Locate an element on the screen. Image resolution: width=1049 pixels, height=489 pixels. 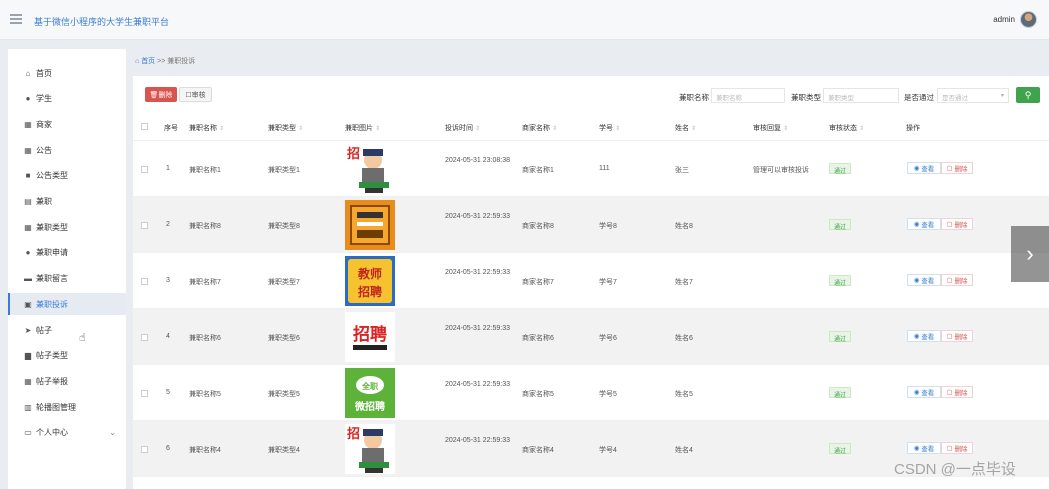
passed-filter-select: 是否通过 ▾ is located at coordinates (973, 95).